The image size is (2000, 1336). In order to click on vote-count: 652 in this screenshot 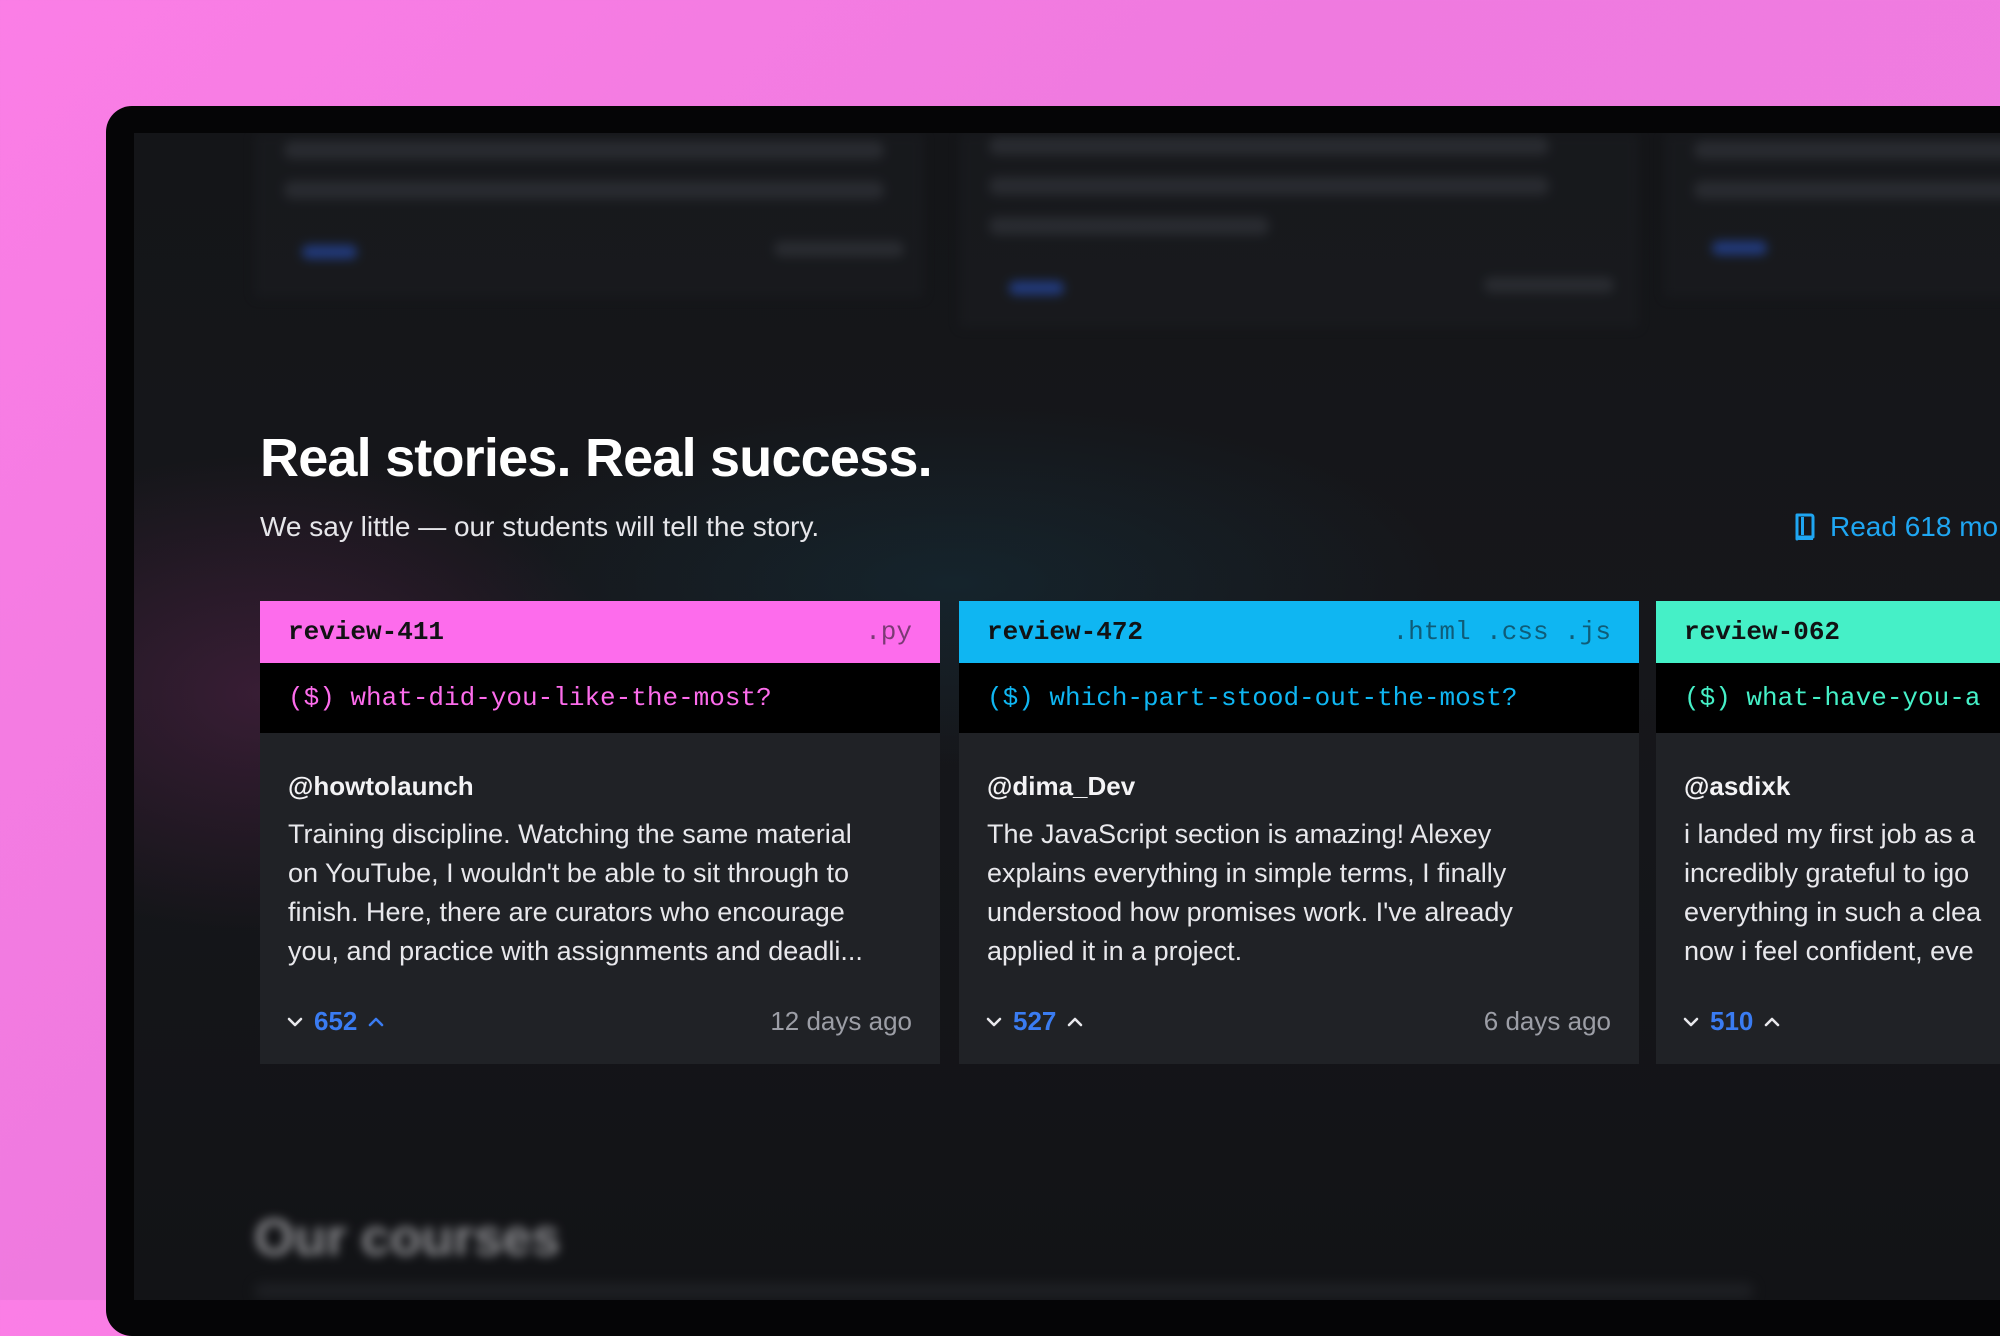, I will do `click(336, 1021)`.